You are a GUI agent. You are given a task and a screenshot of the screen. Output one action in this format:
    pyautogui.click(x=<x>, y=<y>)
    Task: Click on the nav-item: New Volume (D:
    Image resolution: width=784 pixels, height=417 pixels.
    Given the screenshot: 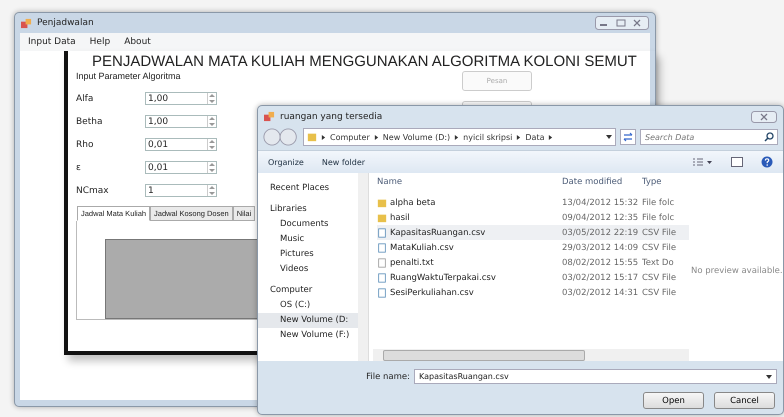 What is the action you would take?
    pyautogui.click(x=308, y=320)
    